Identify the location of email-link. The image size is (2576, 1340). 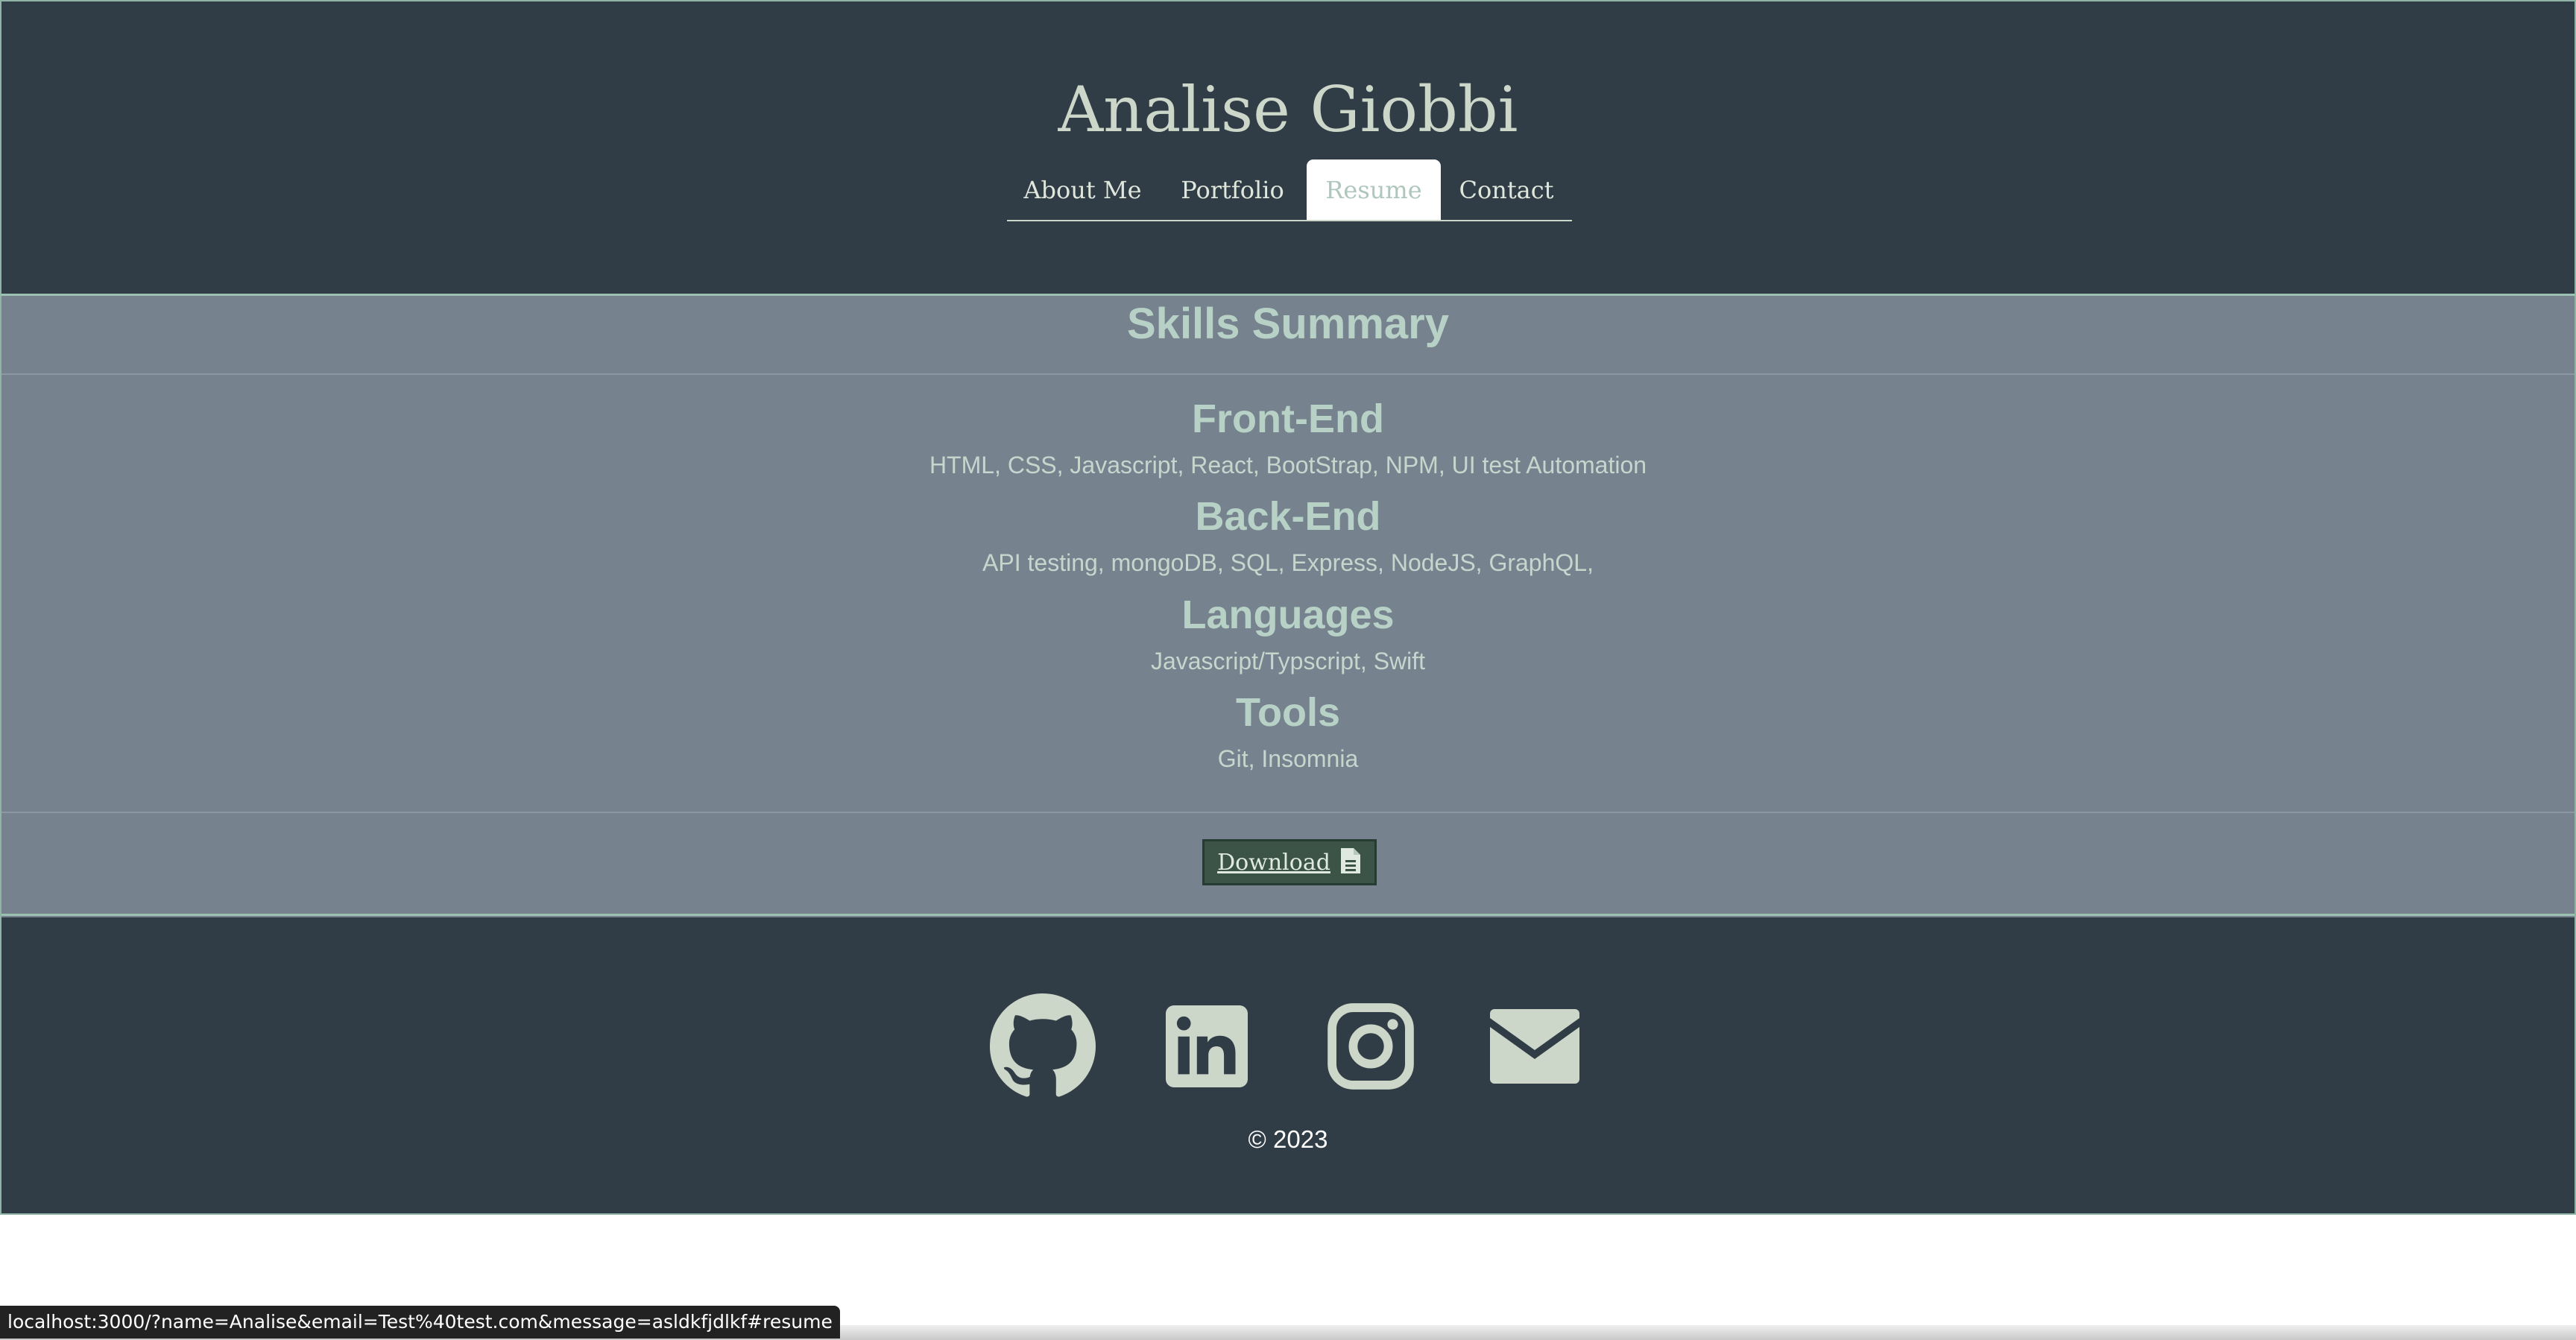
(1535, 1048).